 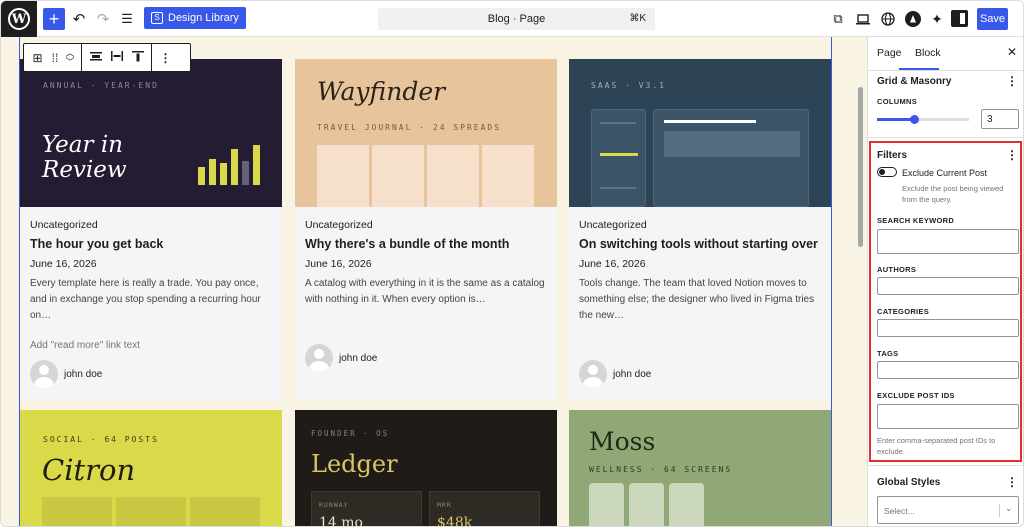 I want to click on document-title: Blog · Page, so click(x=516, y=19).